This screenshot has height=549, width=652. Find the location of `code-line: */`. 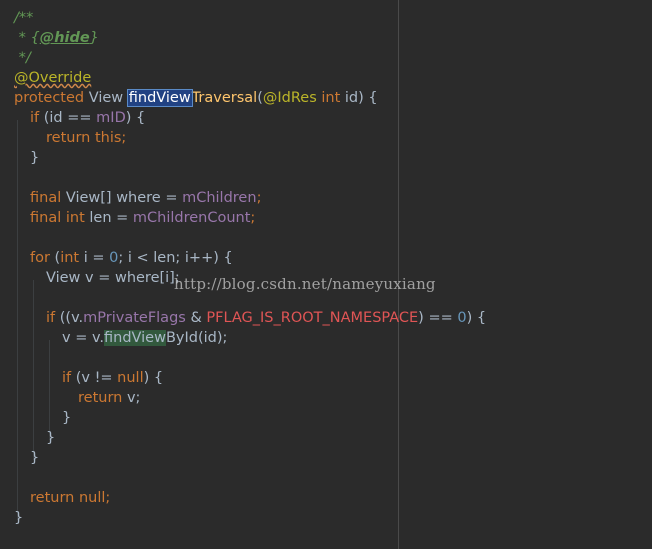

code-line: */ is located at coordinates (22, 58).